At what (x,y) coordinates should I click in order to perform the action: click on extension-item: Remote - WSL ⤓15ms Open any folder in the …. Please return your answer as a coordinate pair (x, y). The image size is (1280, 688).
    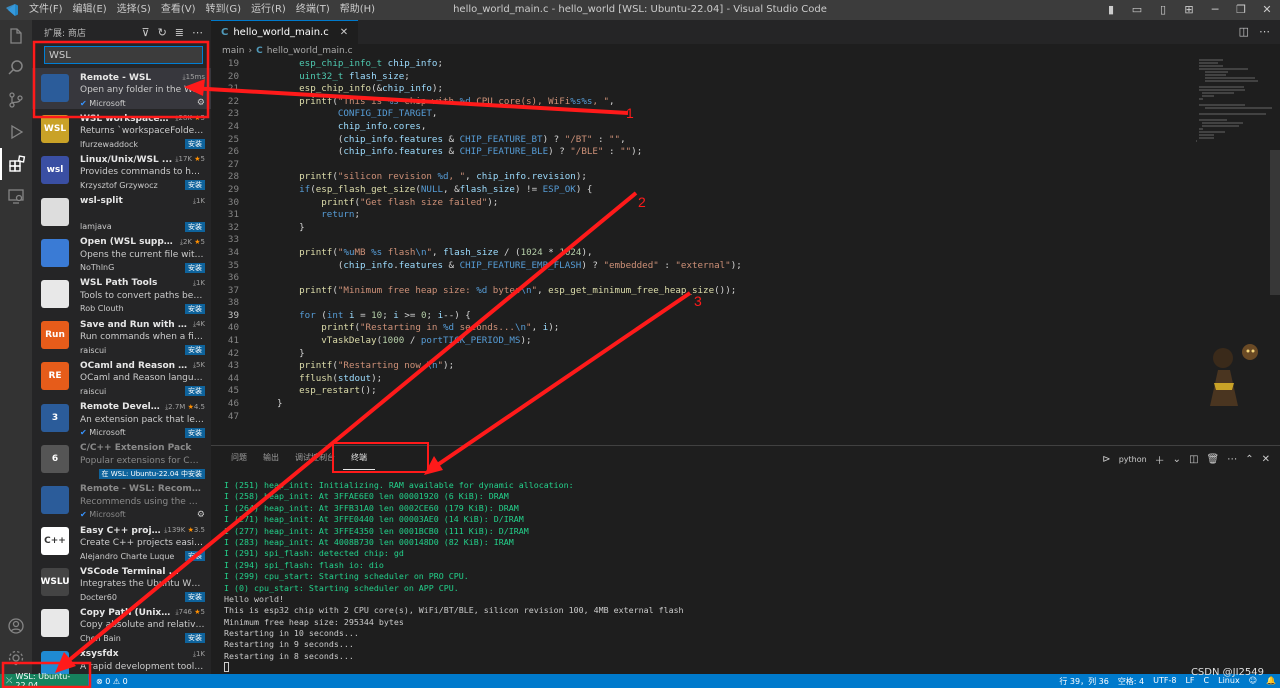
    Looking at the image, I should click on (121, 89).